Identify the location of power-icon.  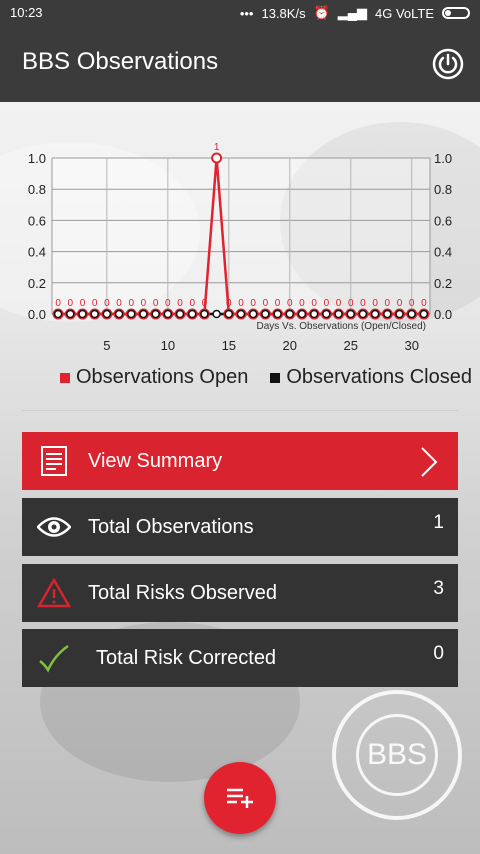
(448, 64).